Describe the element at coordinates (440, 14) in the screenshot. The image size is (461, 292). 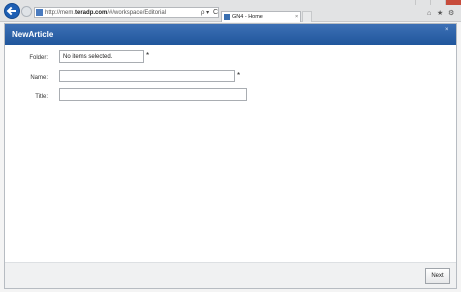
I see `favorites-star-icon: ★` at that location.